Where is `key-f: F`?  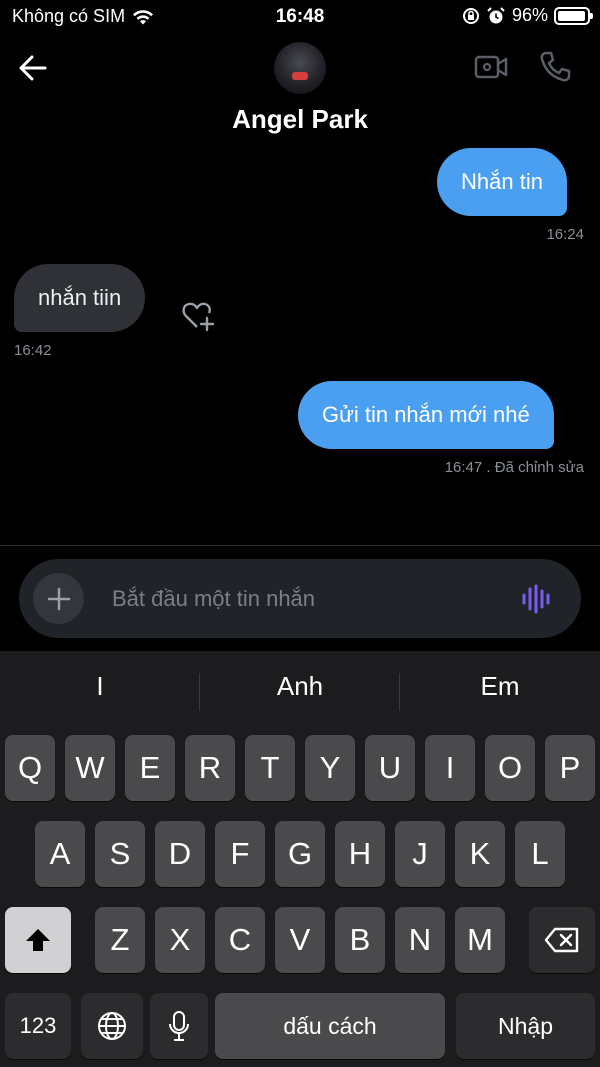
key-f: F is located at coordinates (240, 854).